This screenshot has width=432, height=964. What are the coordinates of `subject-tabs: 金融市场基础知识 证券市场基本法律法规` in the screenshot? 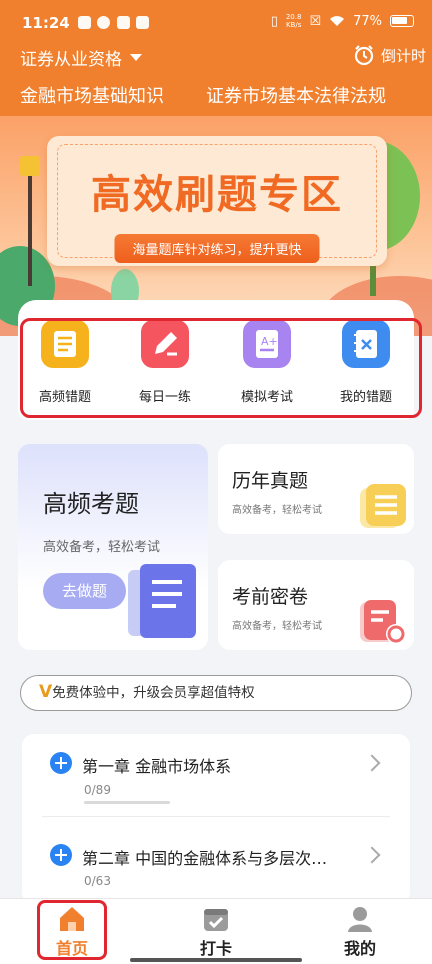 It's located at (216, 99).